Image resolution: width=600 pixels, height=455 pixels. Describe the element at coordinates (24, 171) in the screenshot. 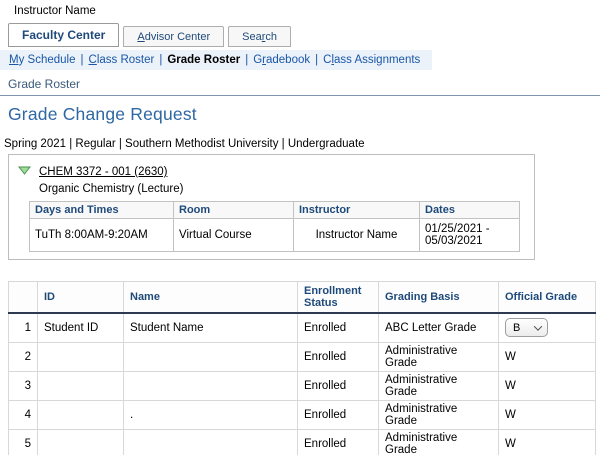

I see `collapse-section-icon` at that location.